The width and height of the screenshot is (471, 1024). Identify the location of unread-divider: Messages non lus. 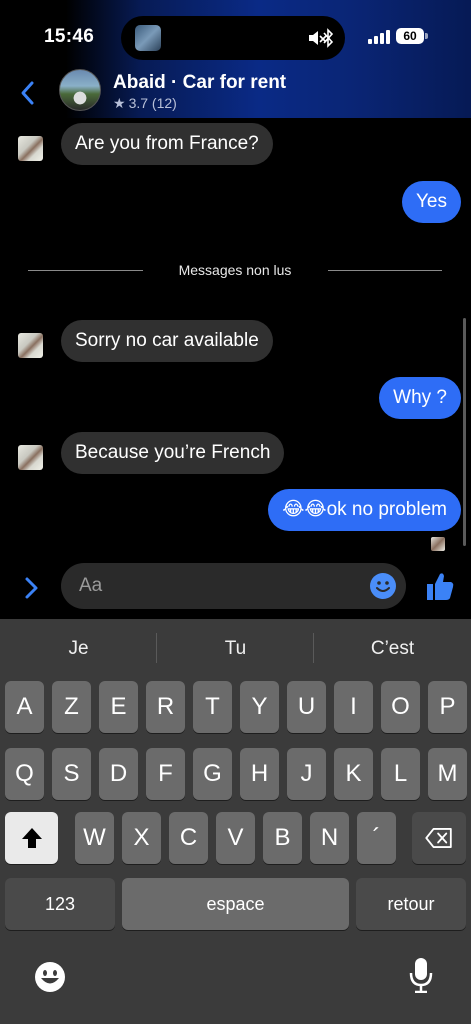
(235, 272).